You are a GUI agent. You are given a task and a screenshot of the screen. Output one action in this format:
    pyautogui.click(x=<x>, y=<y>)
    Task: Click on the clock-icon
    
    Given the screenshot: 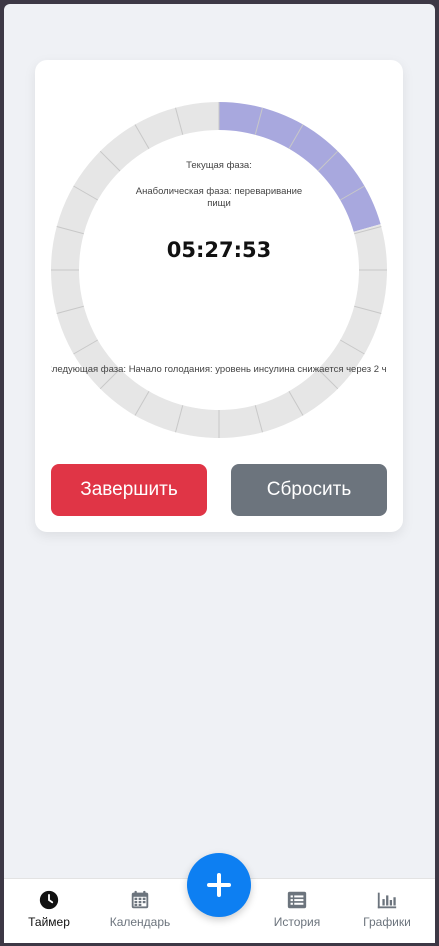 What is the action you would take?
    pyautogui.click(x=49, y=900)
    